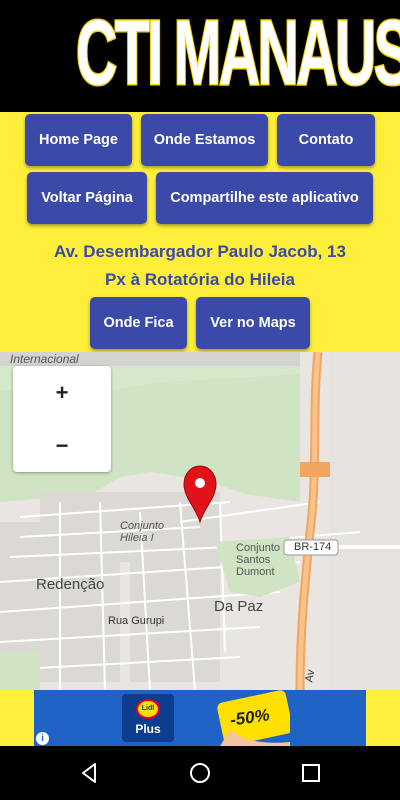 The width and height of the screenshot is (400, 800). I want to click on location-pin-icon, so click(200, 494).